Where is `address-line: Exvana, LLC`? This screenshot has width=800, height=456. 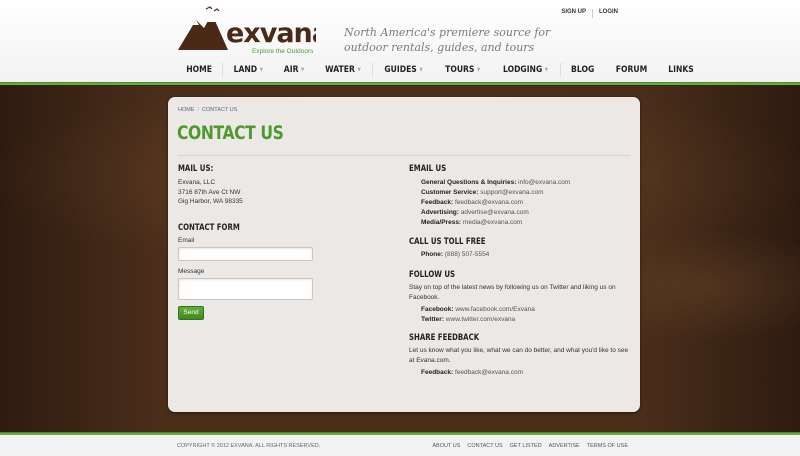
address-line: Exvana, LLC is located at coordinates (197, 182).